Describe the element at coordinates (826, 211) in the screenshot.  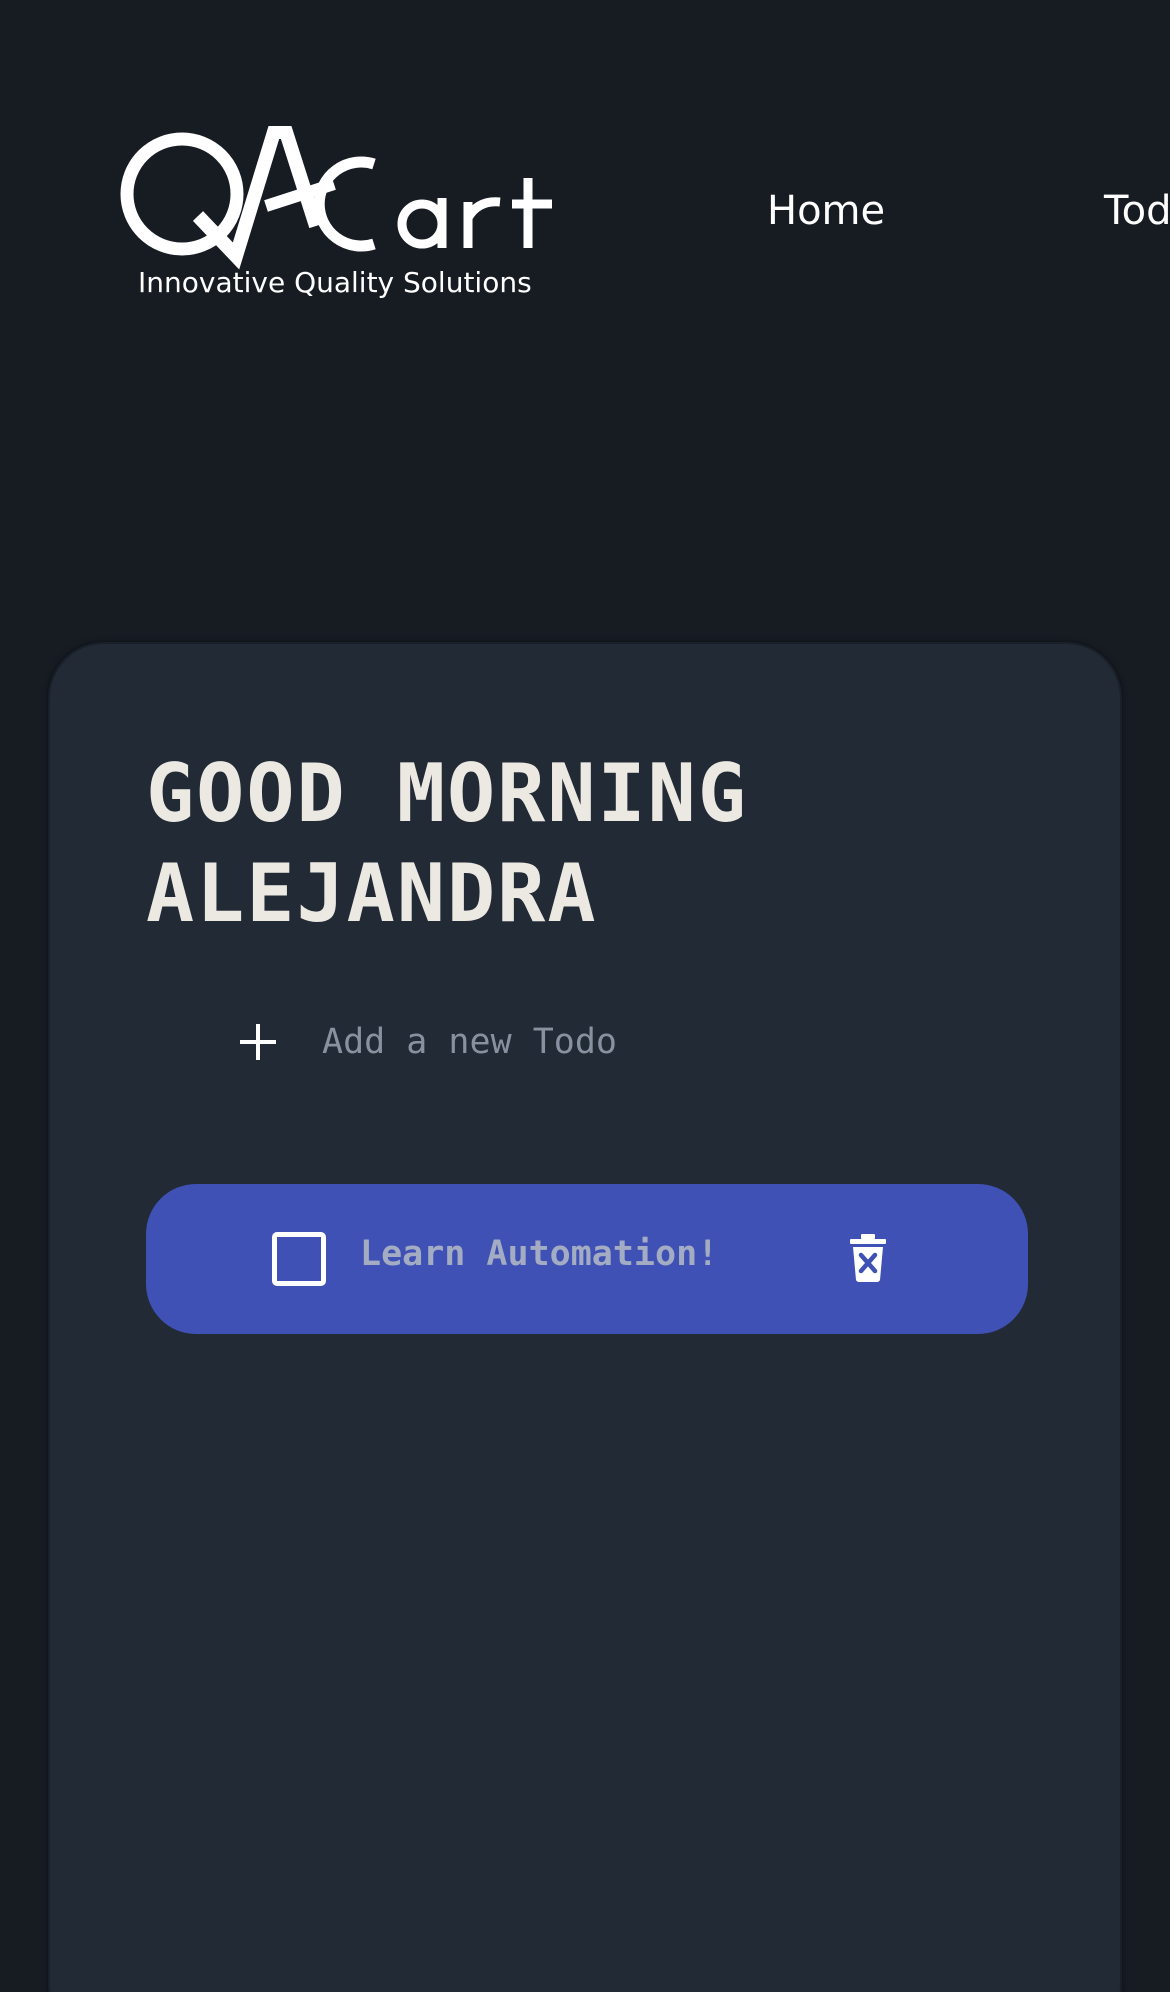
I see `nav-home-link: Home` at that location.